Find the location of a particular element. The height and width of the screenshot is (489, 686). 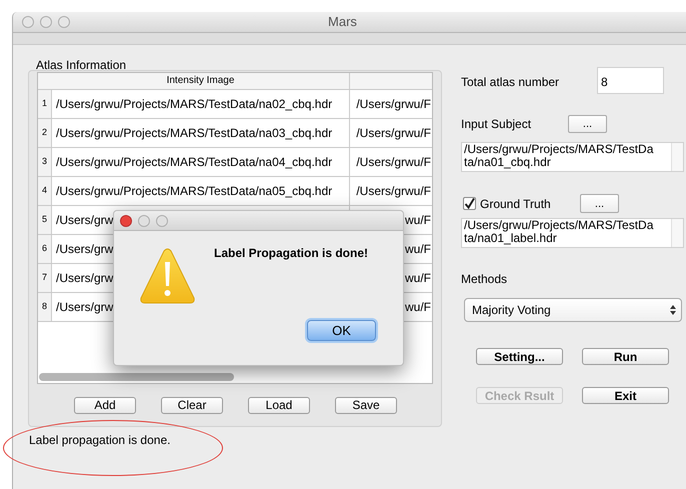

panel-button: Add is located at coordinates (105, 405).